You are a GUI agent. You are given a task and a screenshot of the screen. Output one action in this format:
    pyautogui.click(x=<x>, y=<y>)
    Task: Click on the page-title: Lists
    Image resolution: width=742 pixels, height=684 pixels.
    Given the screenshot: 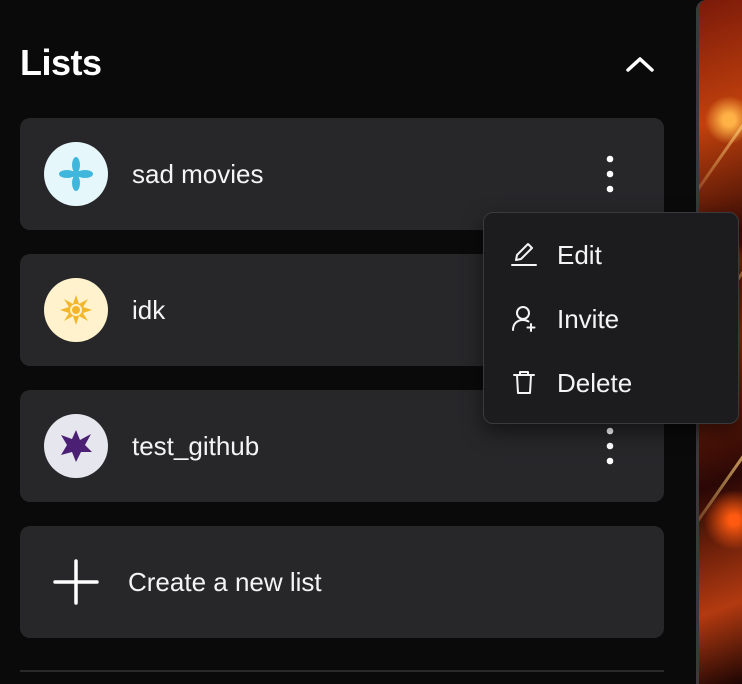 What is the action you would take?
    pyautogui.click(x=61, y=62)
    